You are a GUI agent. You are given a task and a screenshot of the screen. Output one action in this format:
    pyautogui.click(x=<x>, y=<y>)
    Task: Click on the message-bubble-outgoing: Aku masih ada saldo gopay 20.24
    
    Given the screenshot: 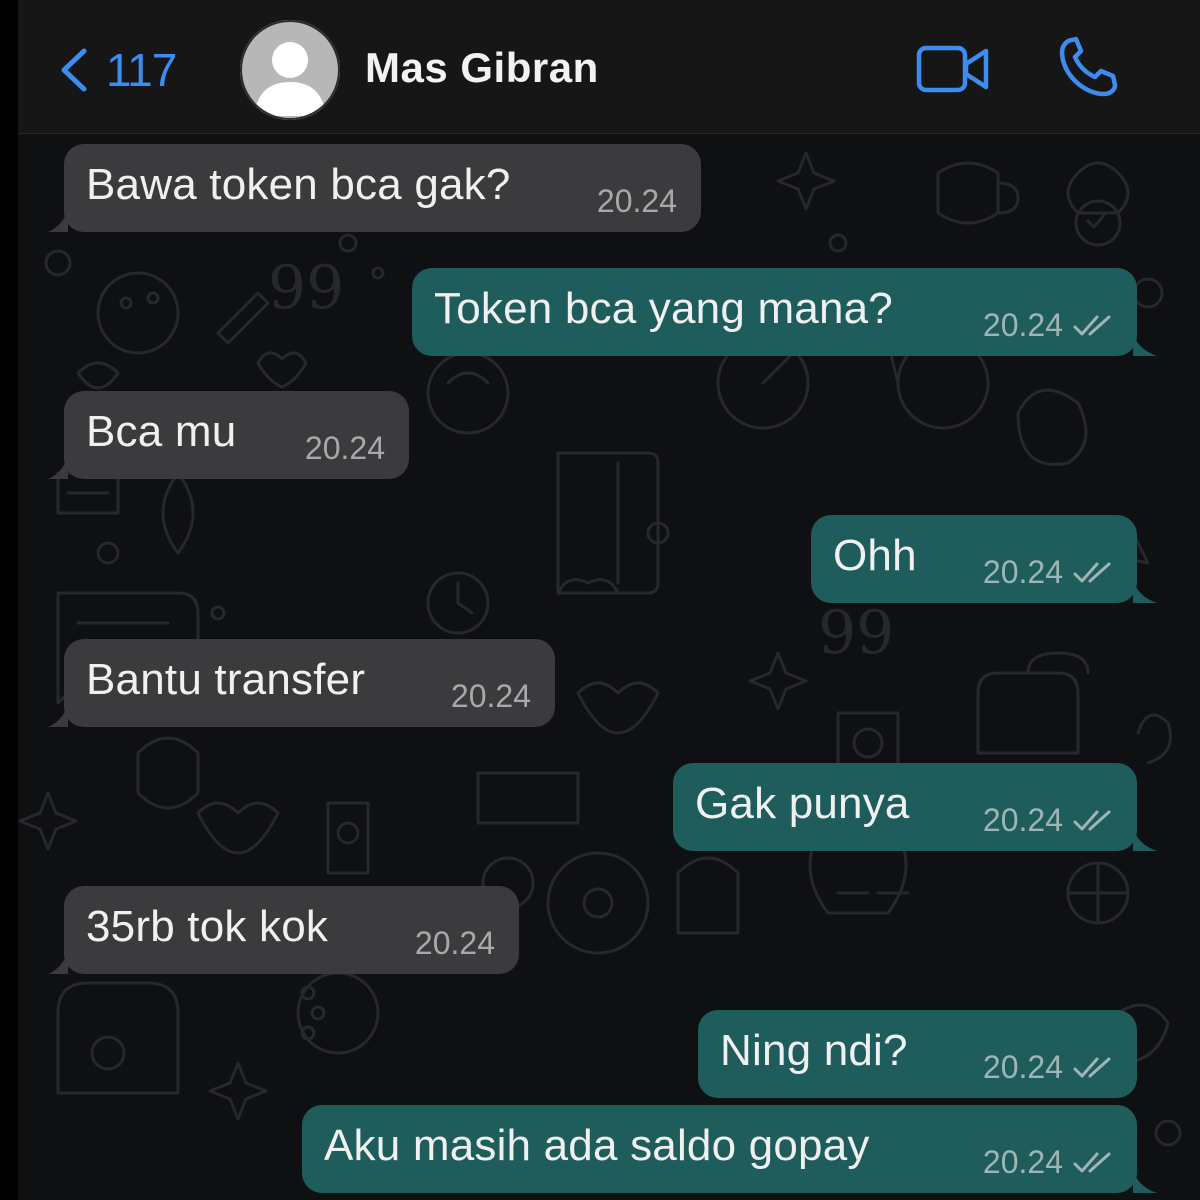 What is the action you would take?
    pyautogui.click(x=729, y=1149)
    